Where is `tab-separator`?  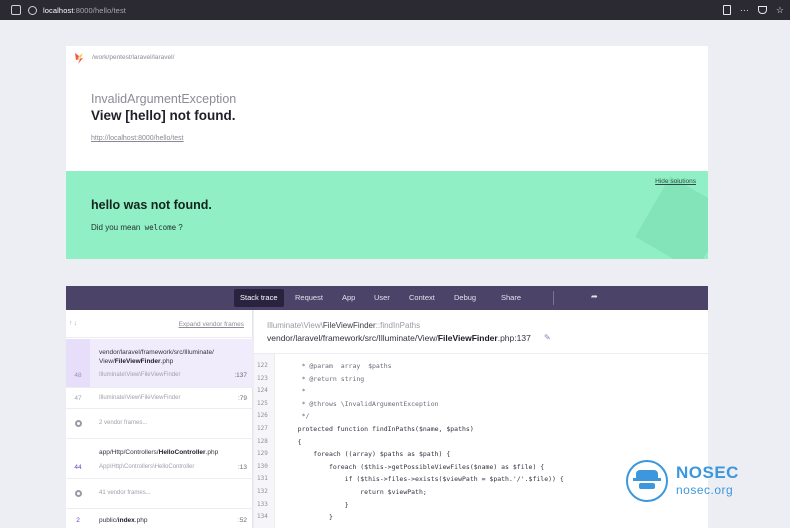
tab-separator is located at coordinates (553, 298).